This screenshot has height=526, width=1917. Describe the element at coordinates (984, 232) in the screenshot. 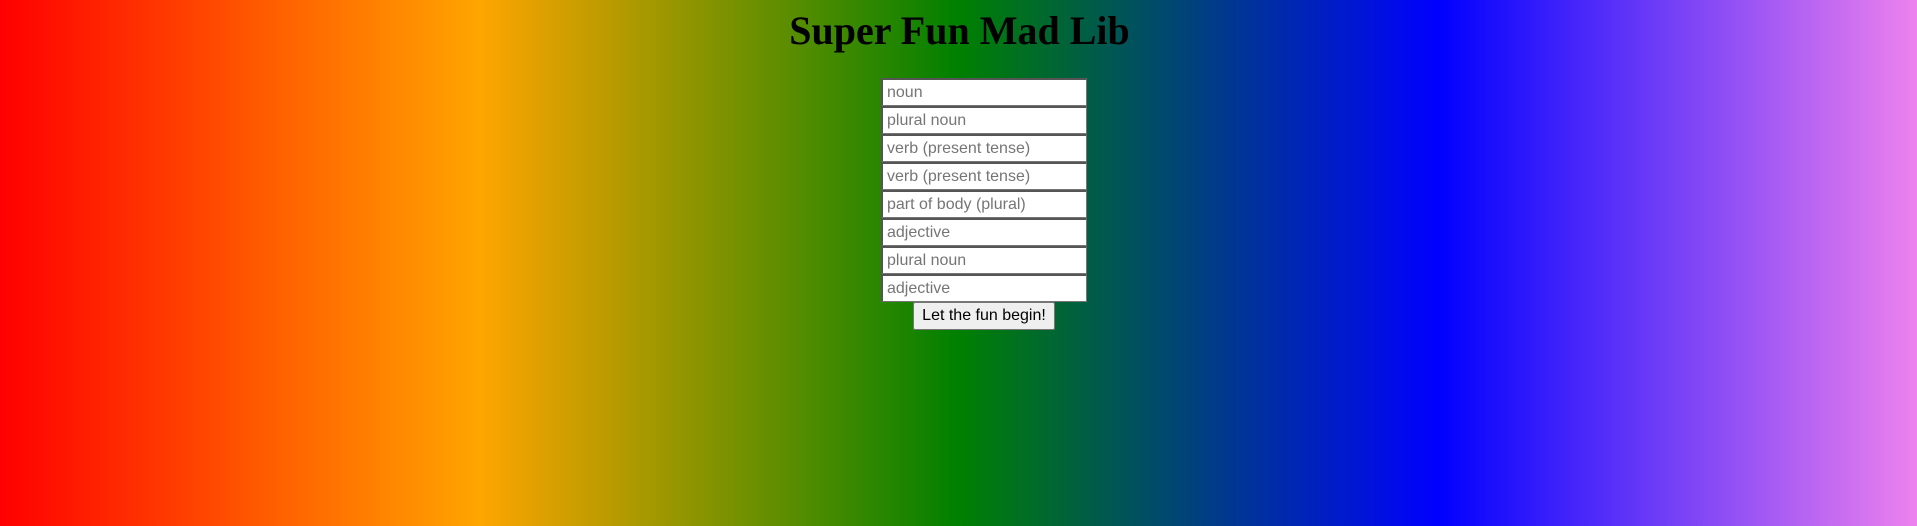

I see `adjective-input` at that location.